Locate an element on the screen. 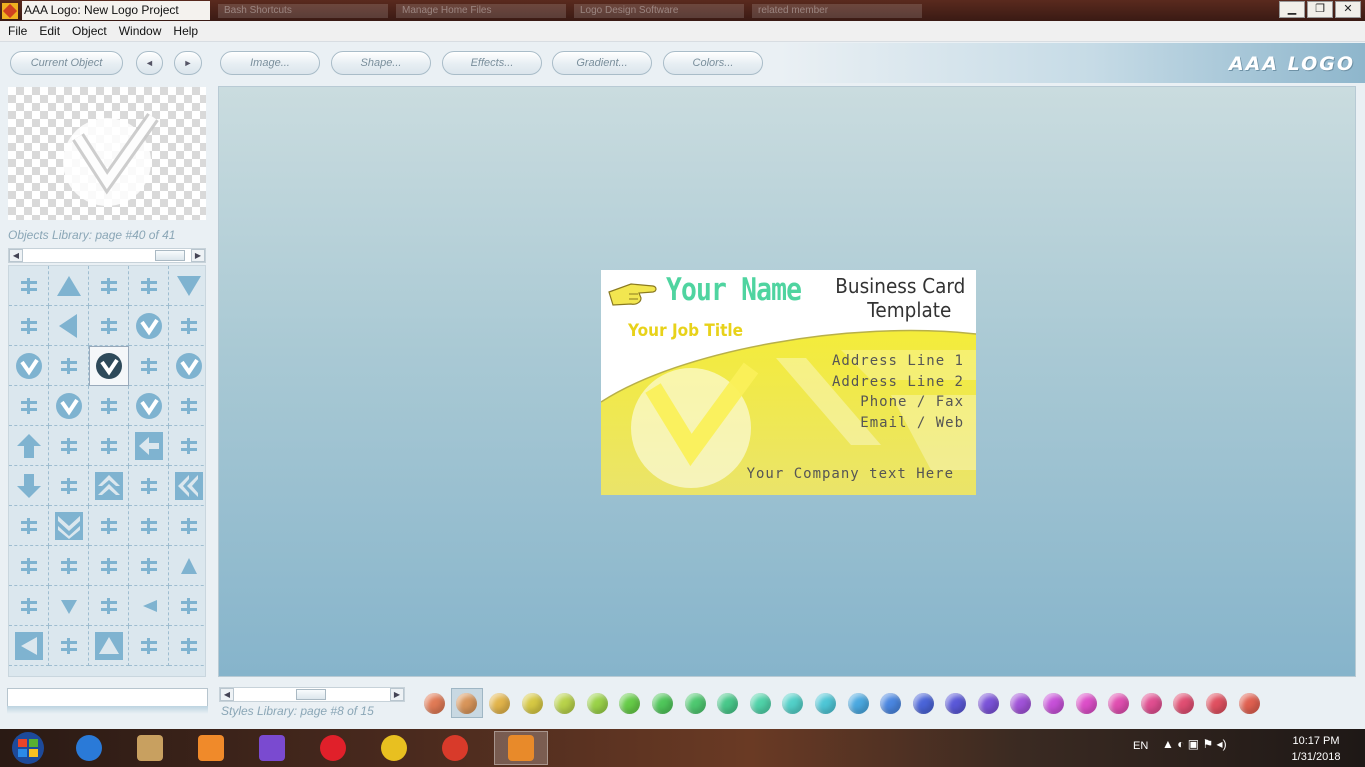 This screenshot has height=767, width=1365. frame-icon is located at coordinates (187, 326).